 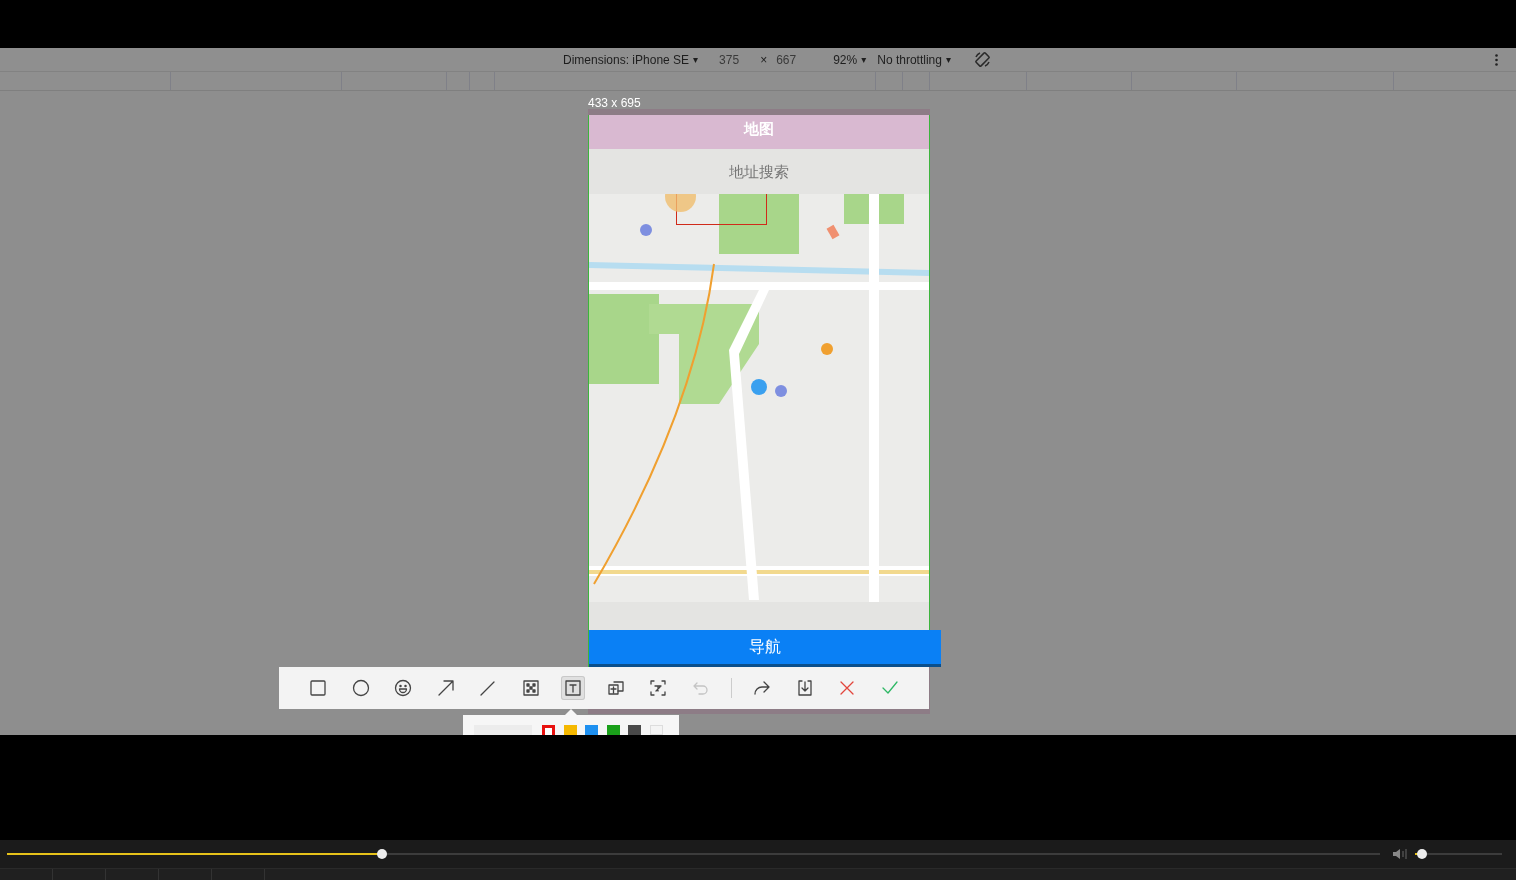 What do you see at coordinates (982, 59) in the screenshot?
I see `rotate-icon` at bounding box center [982, 59].